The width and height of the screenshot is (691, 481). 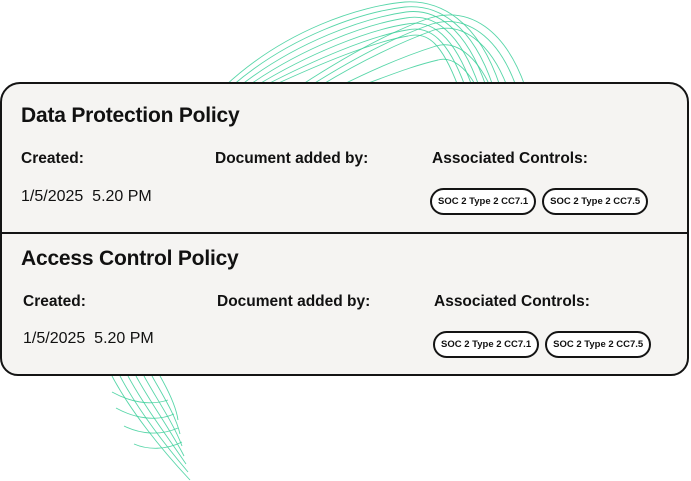 I want to click on policy-title: Data Protection Policy, so click(x=130, y=115).